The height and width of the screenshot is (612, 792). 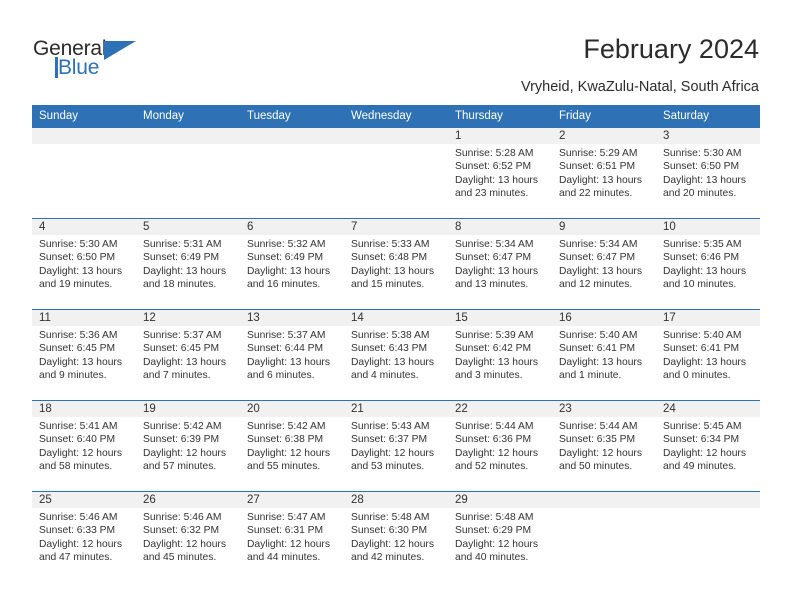 I want to click on daylight-duration-line2: and 3 minutes., so click(x=489, y=376).